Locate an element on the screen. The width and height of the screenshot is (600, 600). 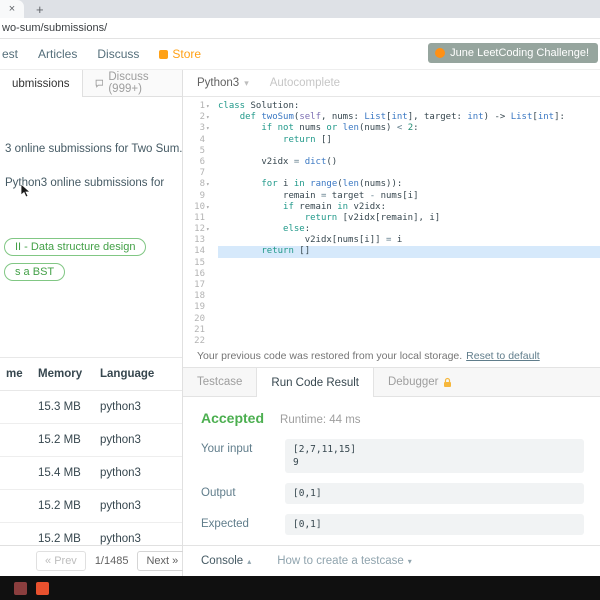
tab-debugger: Debugger is located at coordinates (420, 382).